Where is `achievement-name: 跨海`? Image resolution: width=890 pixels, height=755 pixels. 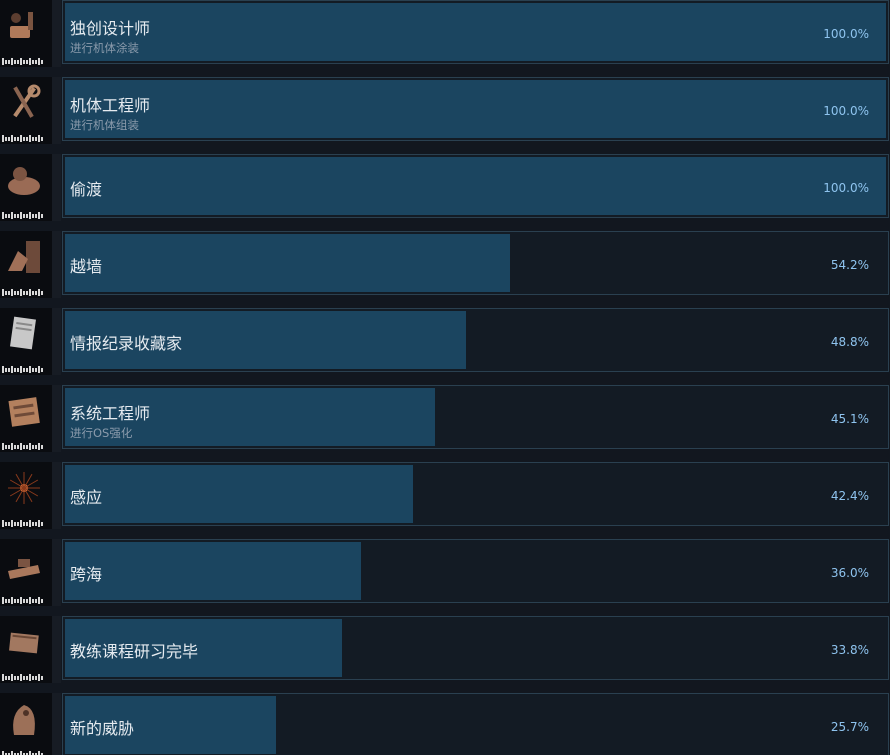
achievement-name: 跨海 is located at coordinates (86, 574).